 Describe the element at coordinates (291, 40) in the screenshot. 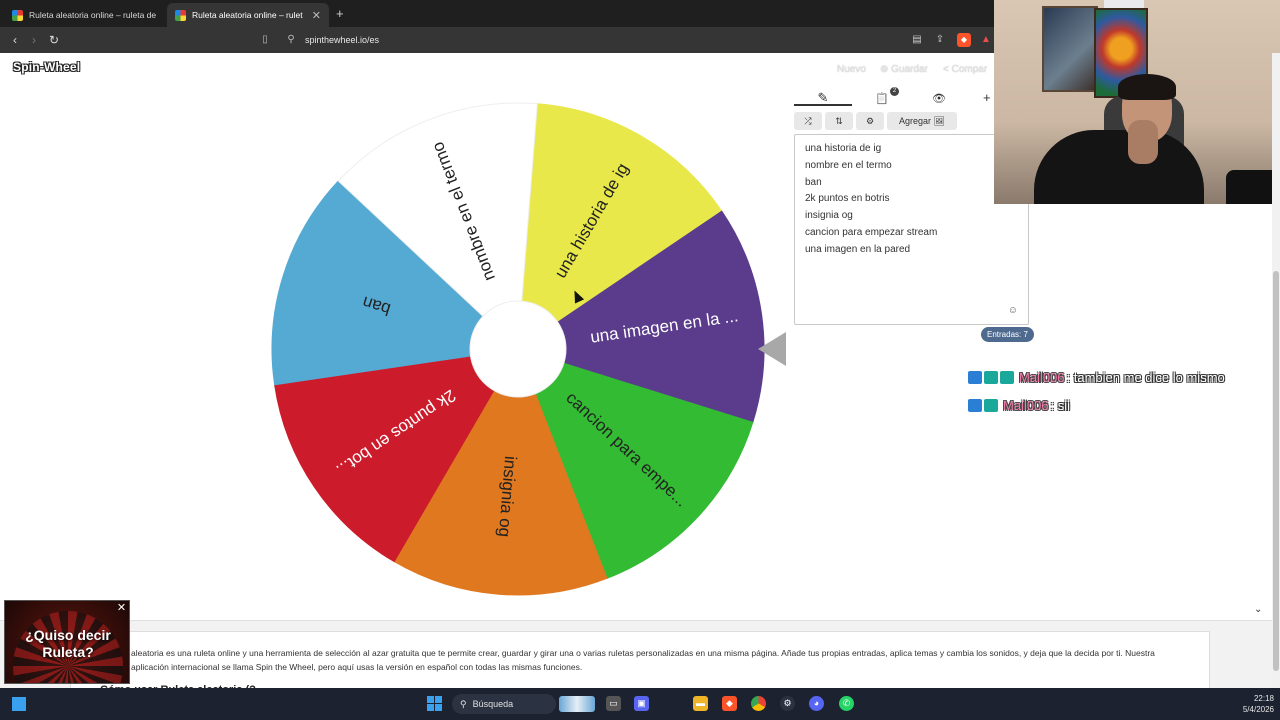

I see `site-info-icon: ⚲` at that location.